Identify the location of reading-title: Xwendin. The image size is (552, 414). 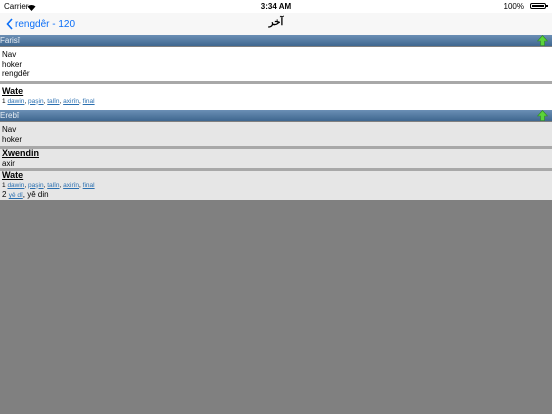
(21, 153).